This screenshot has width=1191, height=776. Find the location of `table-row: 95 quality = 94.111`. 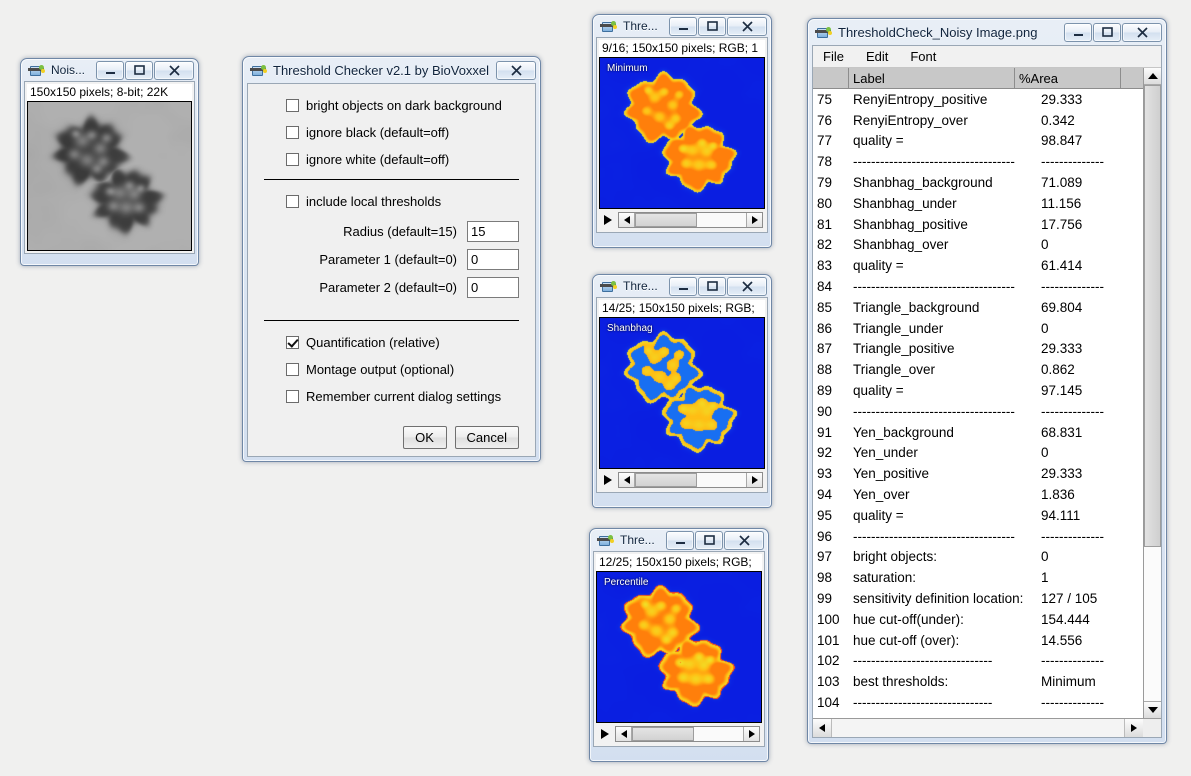

table-row: 95 quality = 94.111 is located at coordinates (978, 515).